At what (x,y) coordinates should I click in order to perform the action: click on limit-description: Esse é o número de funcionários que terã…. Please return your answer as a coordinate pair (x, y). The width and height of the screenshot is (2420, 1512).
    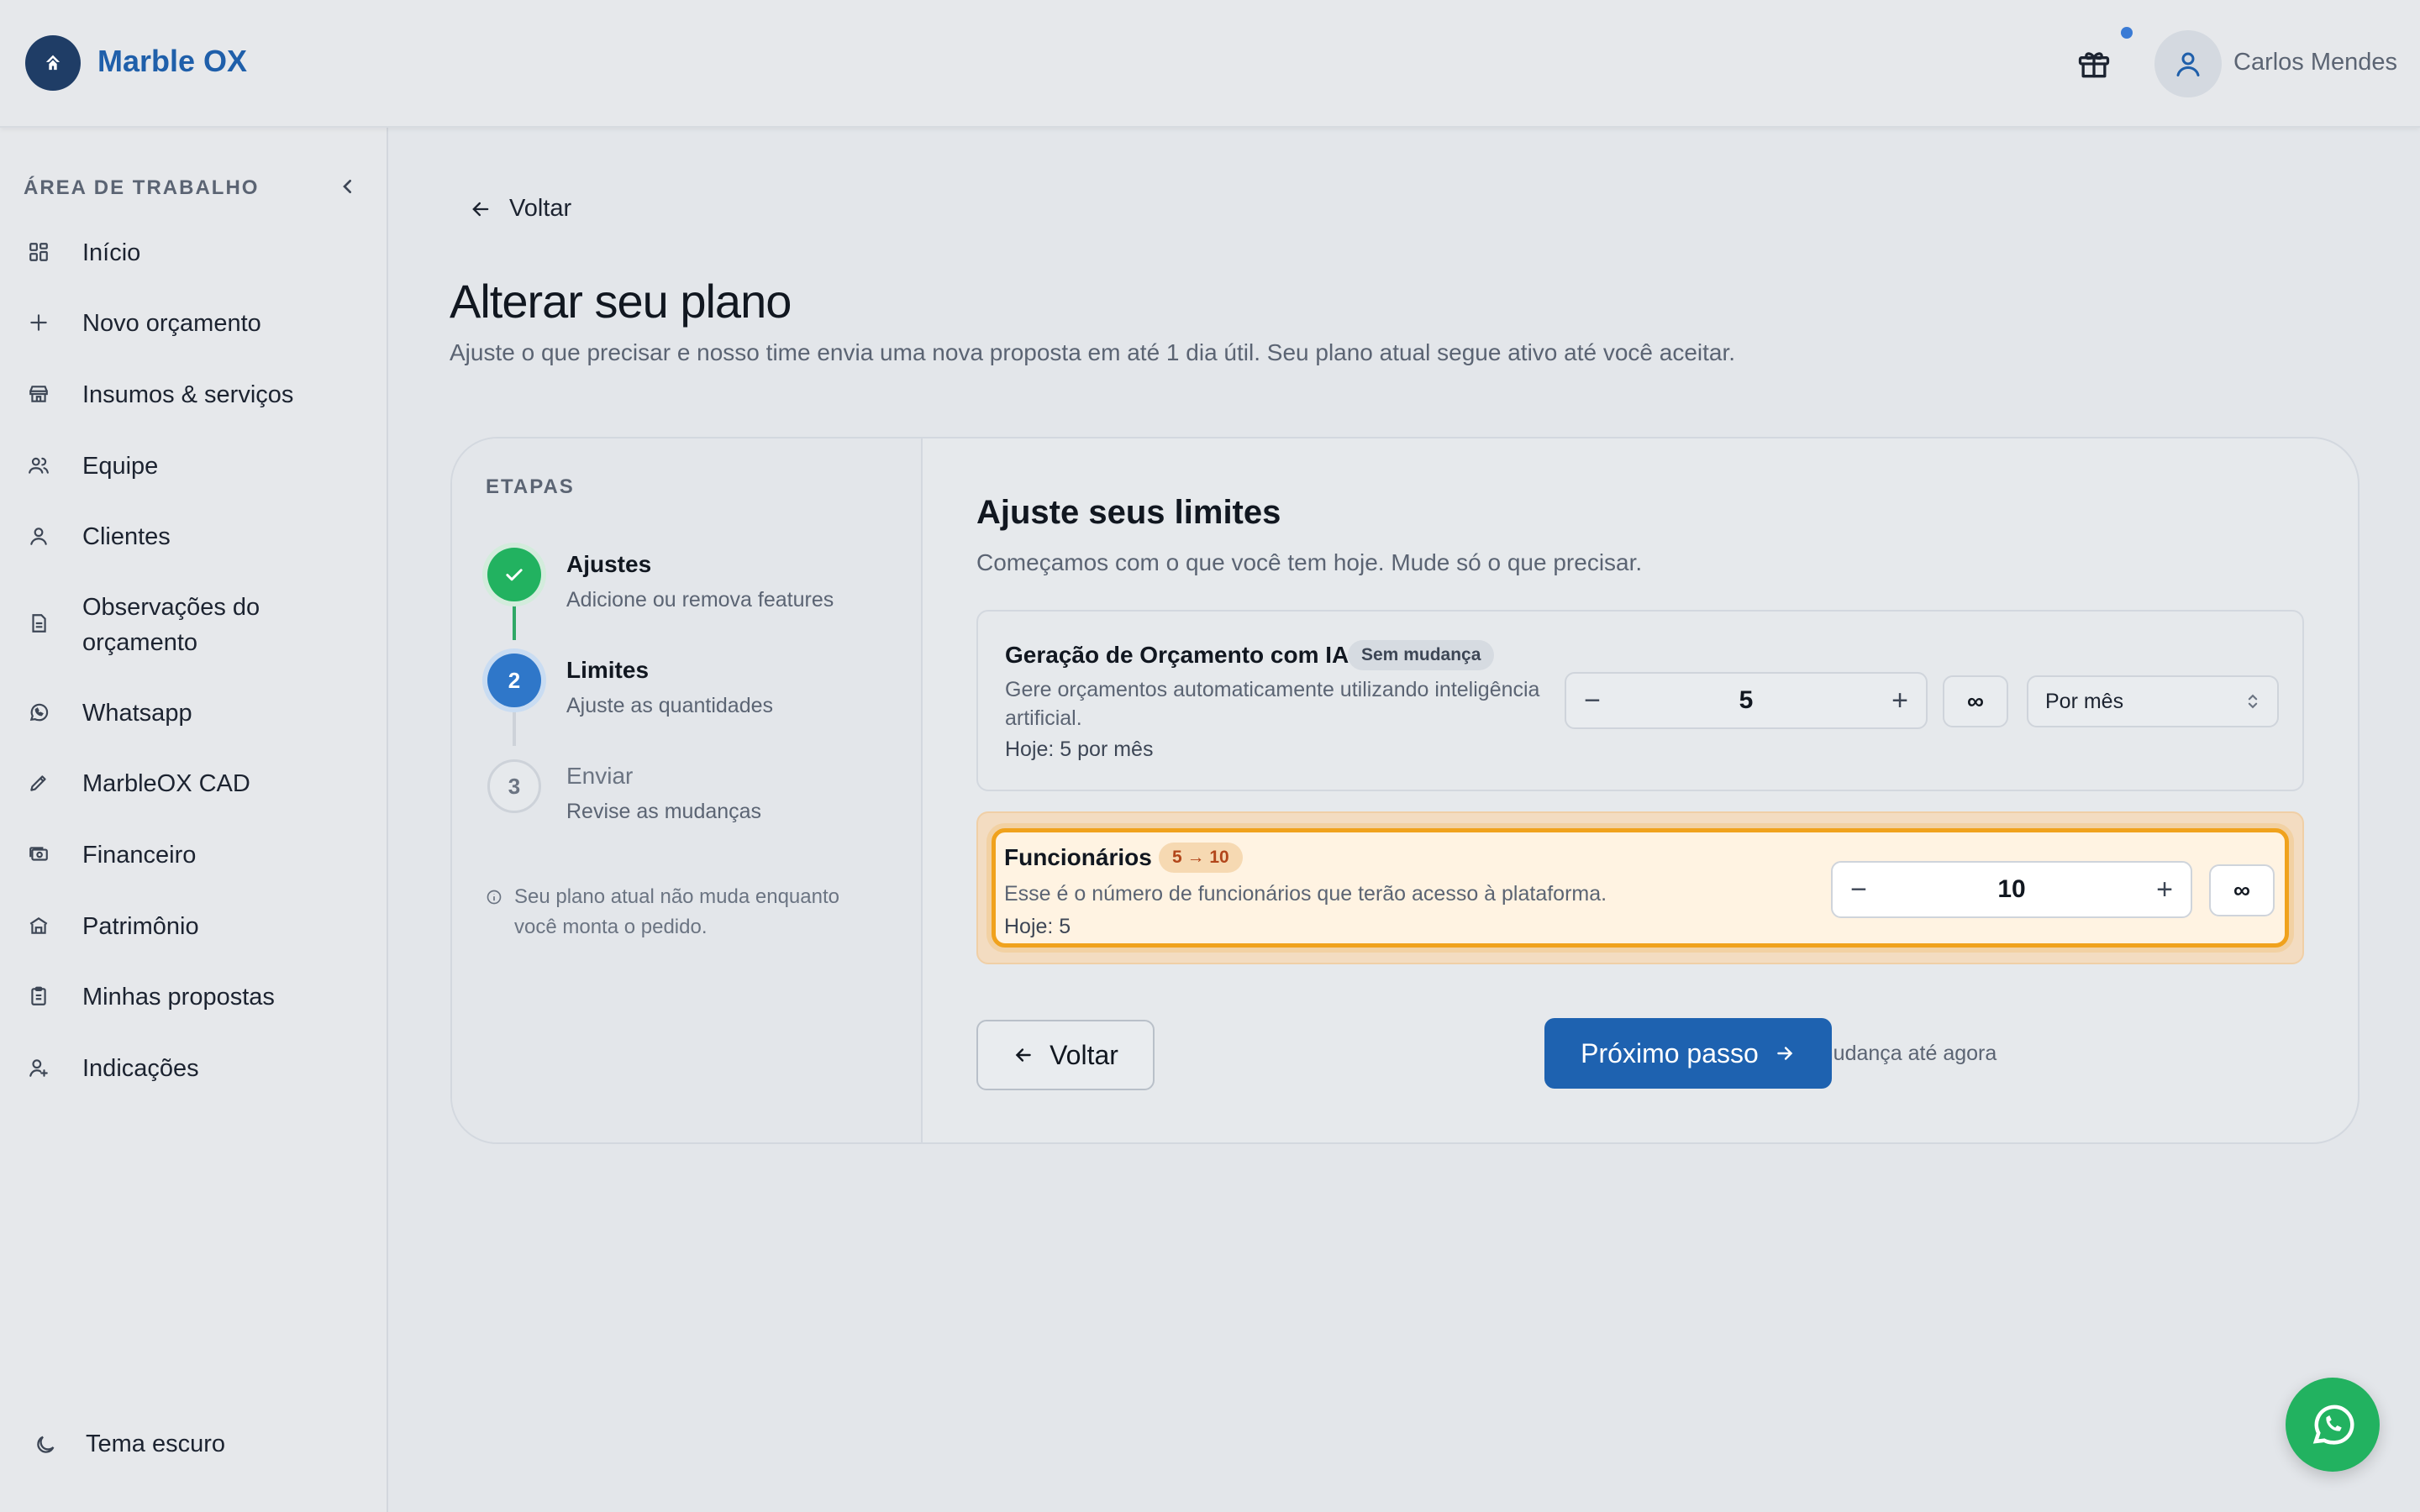
    Looking at the image, I should click on (1305, 894).